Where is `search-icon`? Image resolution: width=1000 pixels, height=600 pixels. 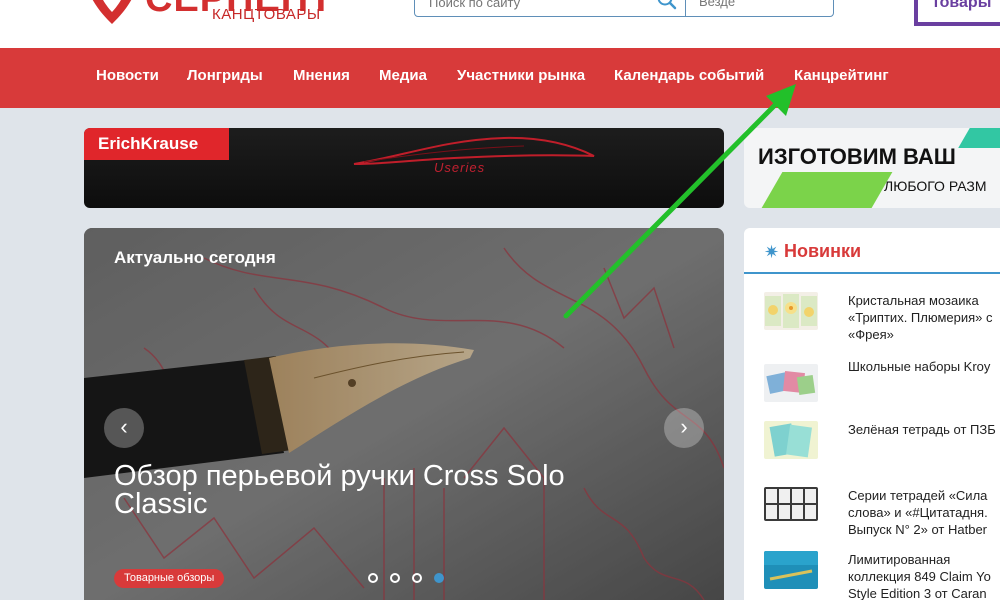
search-icon is located at coordinates (667, 5).